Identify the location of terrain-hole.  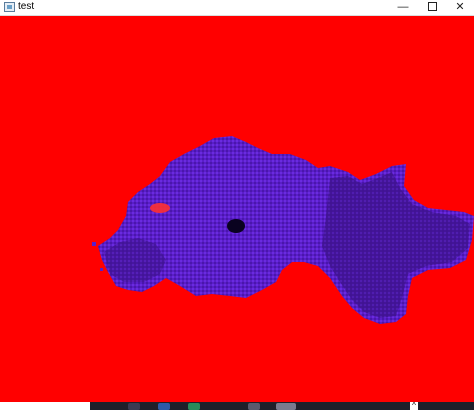
(236, 226).